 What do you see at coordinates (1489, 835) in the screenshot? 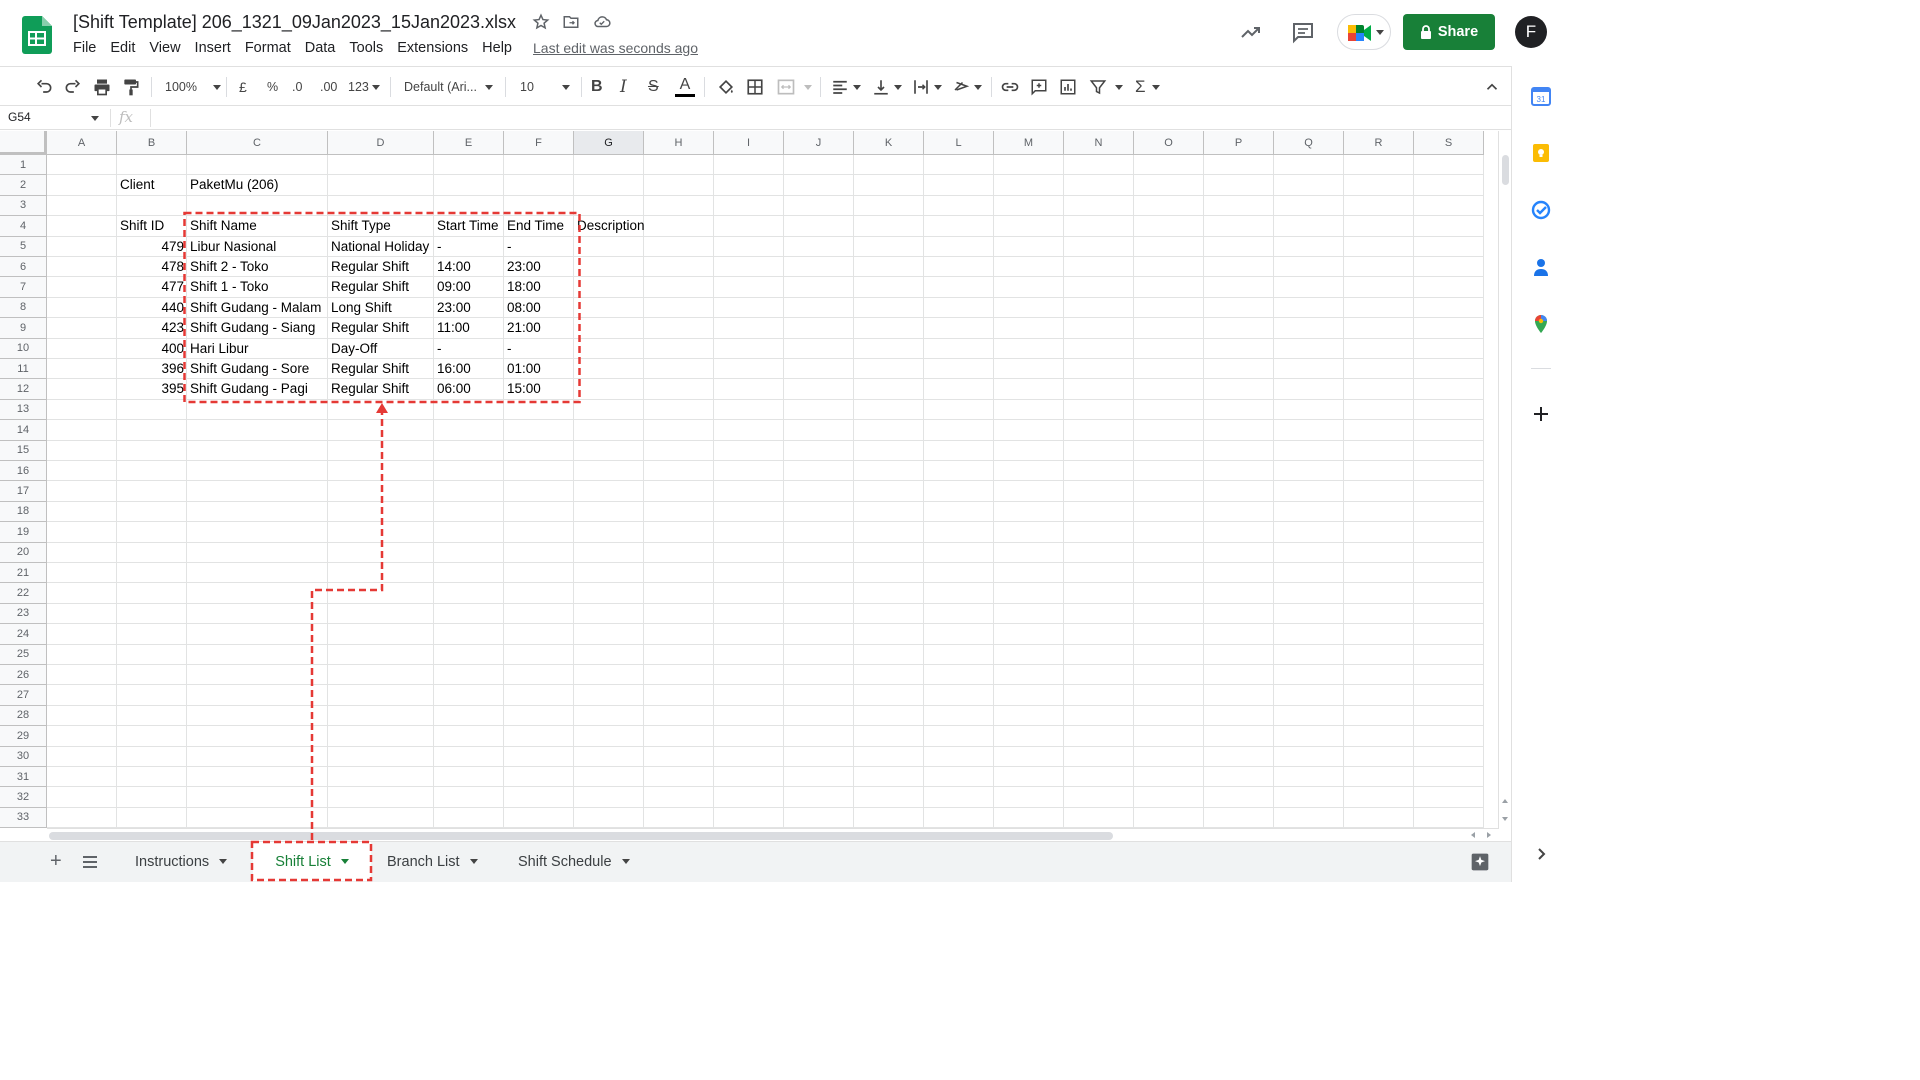
I see `scroll-right-icon` at bounding box center [1489, 835].